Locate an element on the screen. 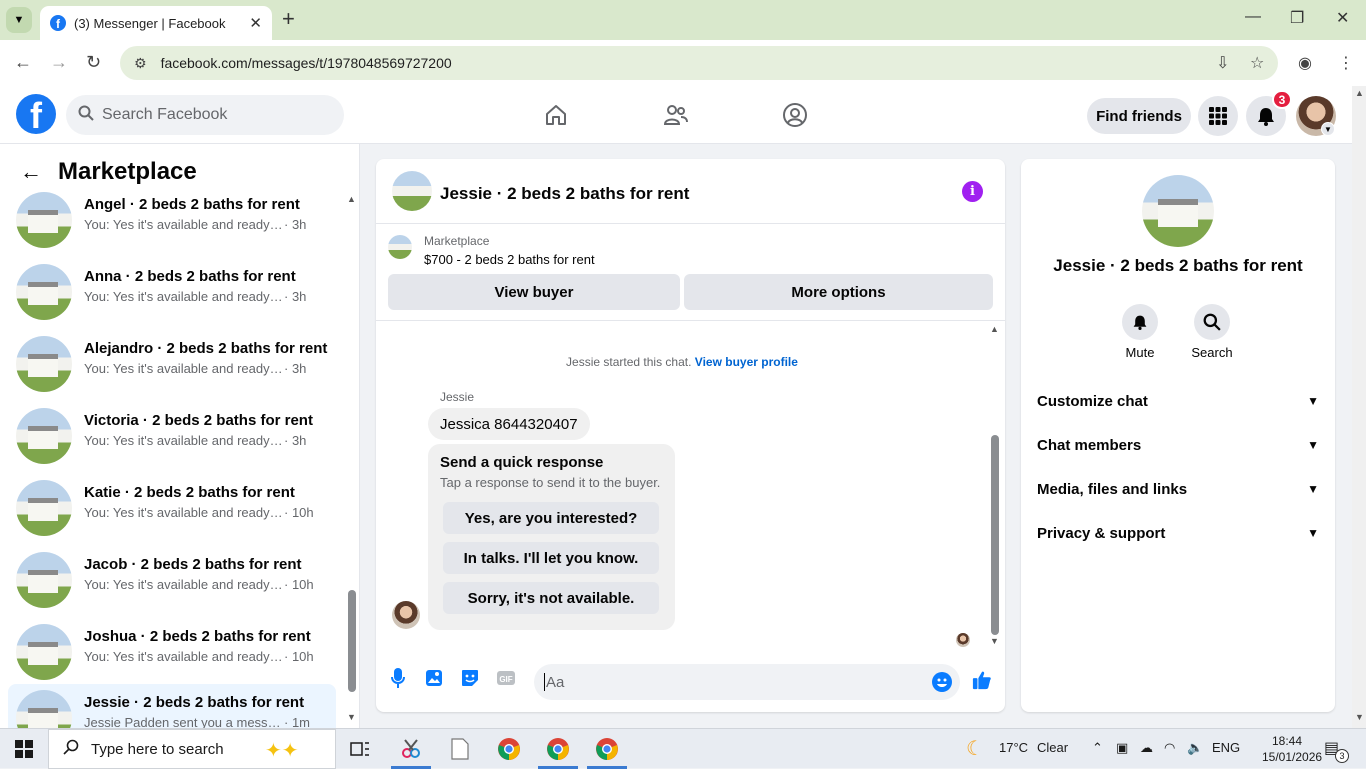 This screenshot has width=1366, height=769. input-language: ENG is located at coordinates (1226, 747).